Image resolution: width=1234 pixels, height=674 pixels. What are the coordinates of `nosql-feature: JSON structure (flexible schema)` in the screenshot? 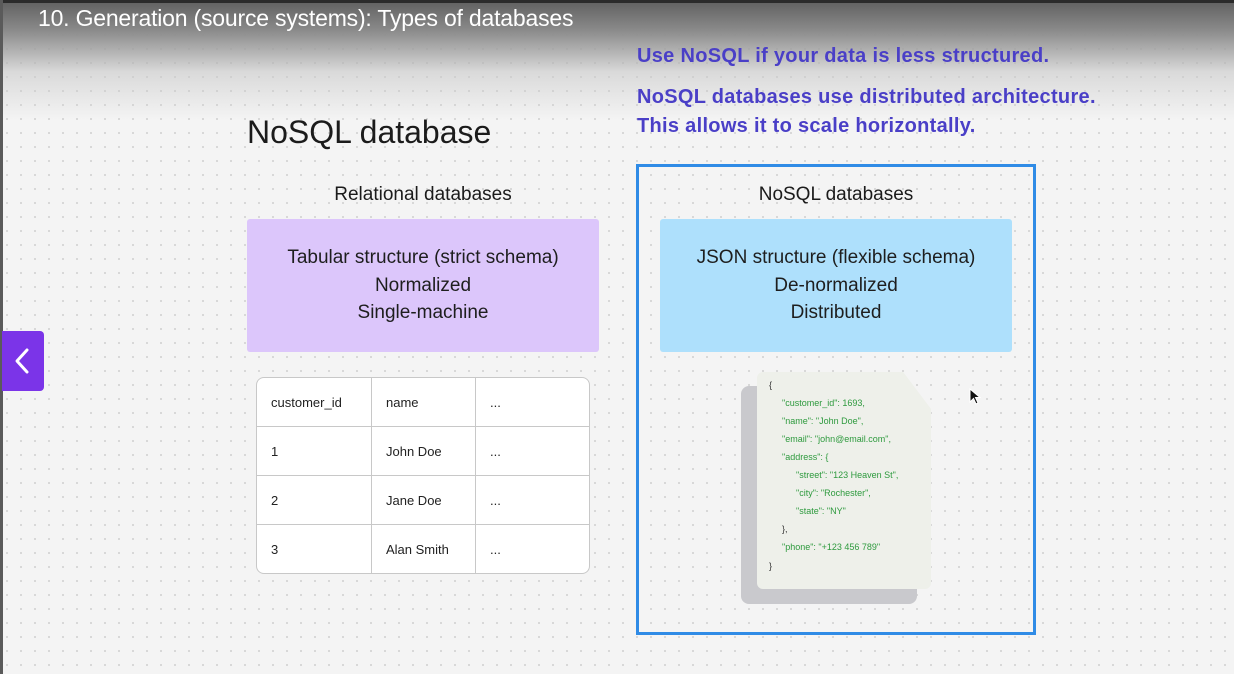 It's located at (836, 258).